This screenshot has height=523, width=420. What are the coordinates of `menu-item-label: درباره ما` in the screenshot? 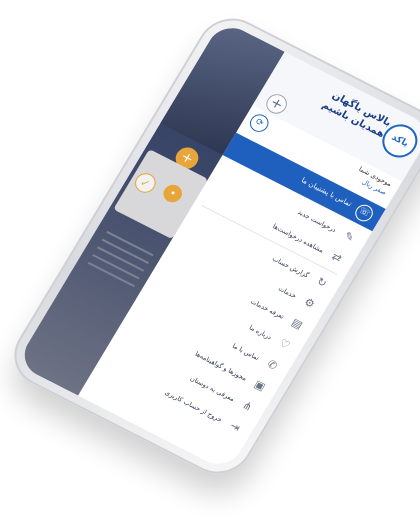 It's located at (260, 332).